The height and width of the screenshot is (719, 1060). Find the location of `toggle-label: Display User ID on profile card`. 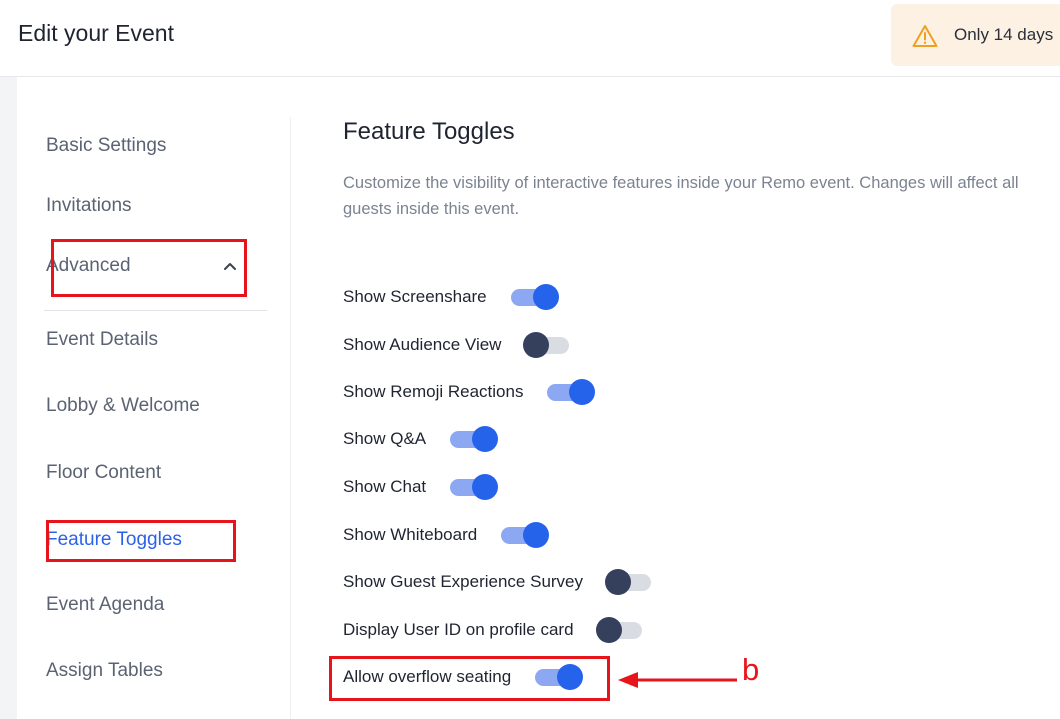

toggle-label: Display User ID on profile card is located at coordinates (458, 629).